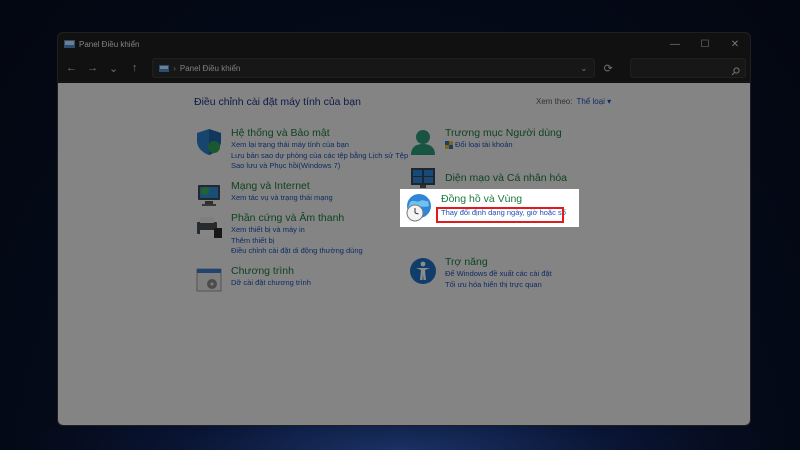  I want to click on highlight-annotation-box, so click(500, 215).